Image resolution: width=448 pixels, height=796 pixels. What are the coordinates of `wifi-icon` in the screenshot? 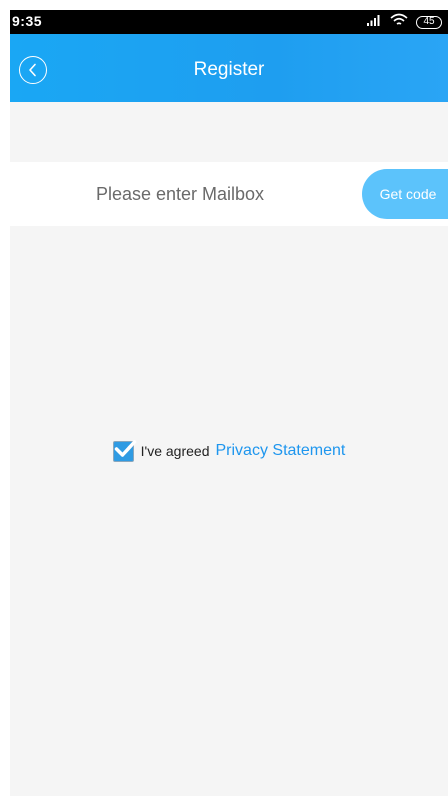 It's located at (399, 22).